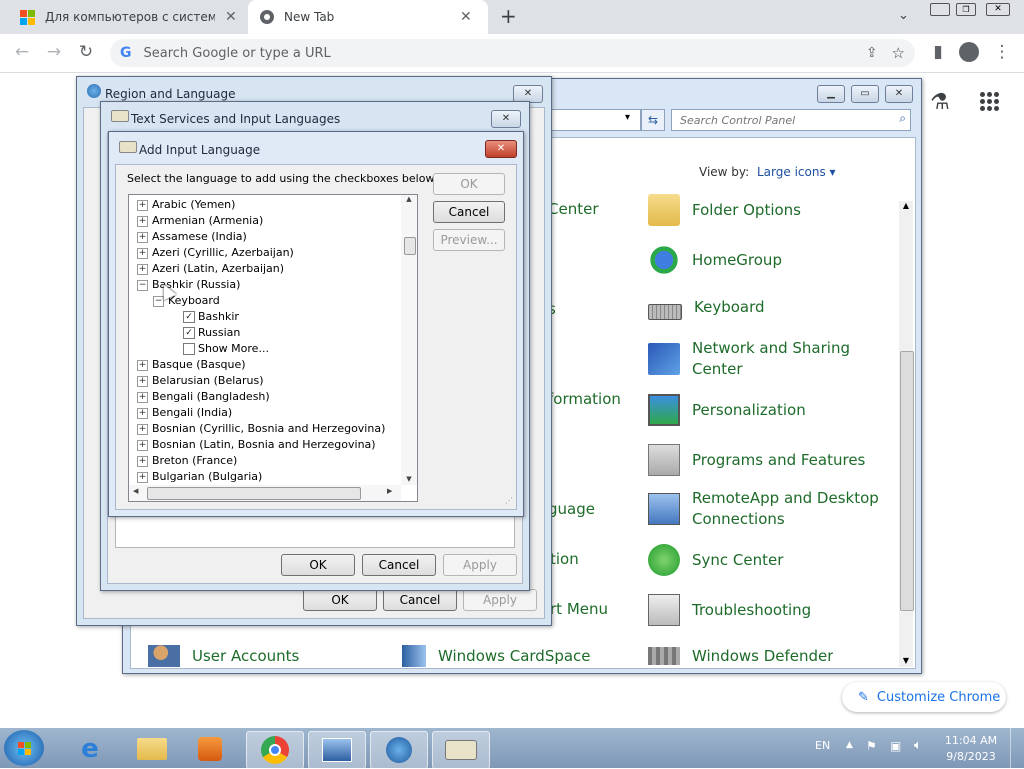 This screenshot has height=769, width=1024. Describe the element at coordinates (142, 285) in the screenshot. I see `collapse-icon: −` at that location.